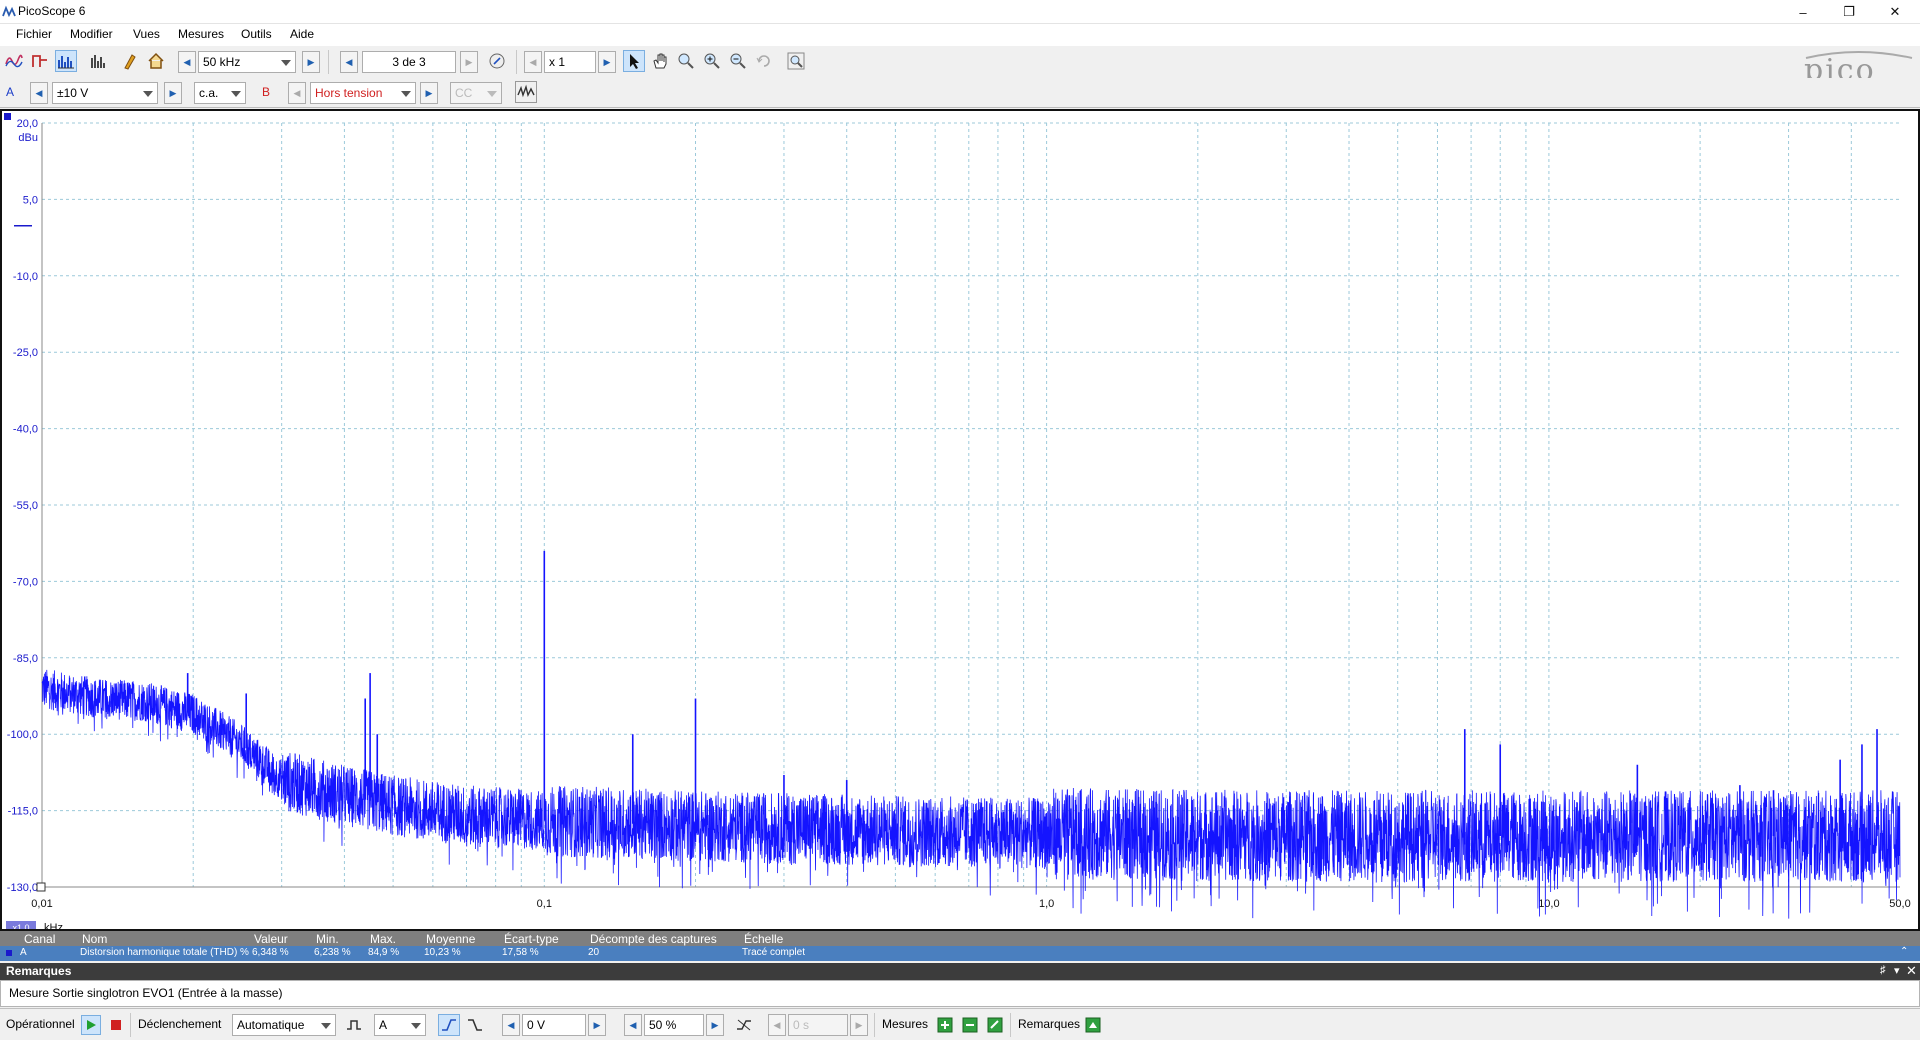 This screenshot has width=1920, height=1040. Describe the element at coordinates (1899, 904) in the screenshot. I see `x-tick-label: 50,0` at that location.